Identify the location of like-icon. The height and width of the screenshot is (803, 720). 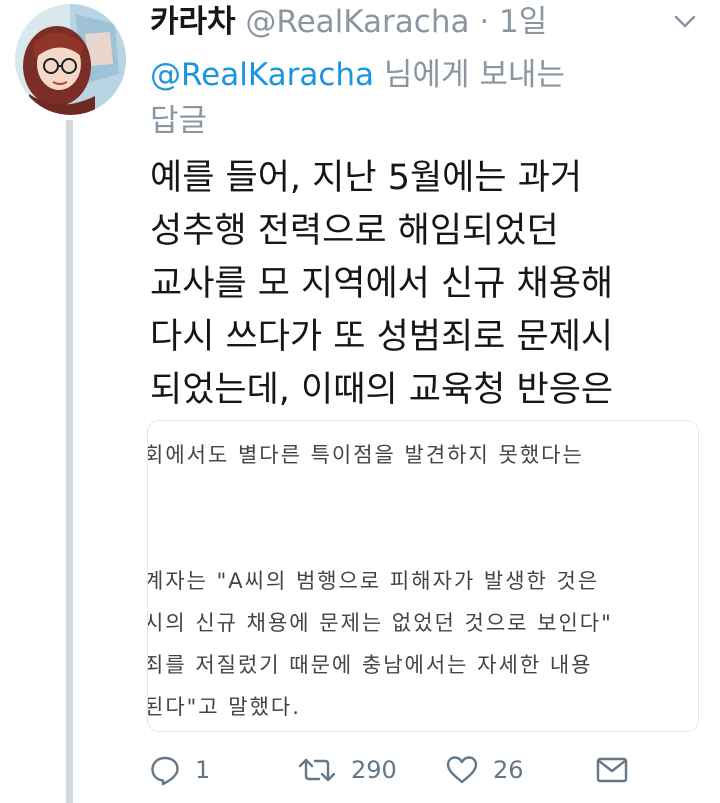
(462, 770).